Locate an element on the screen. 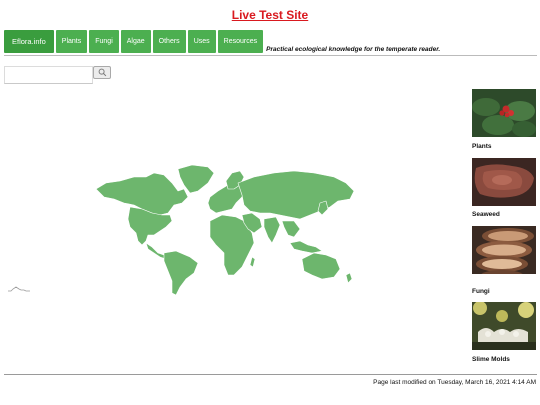 This screenshot has width=540, height=405. nav-item-resources: Resources is located at coordinates (240, 41).